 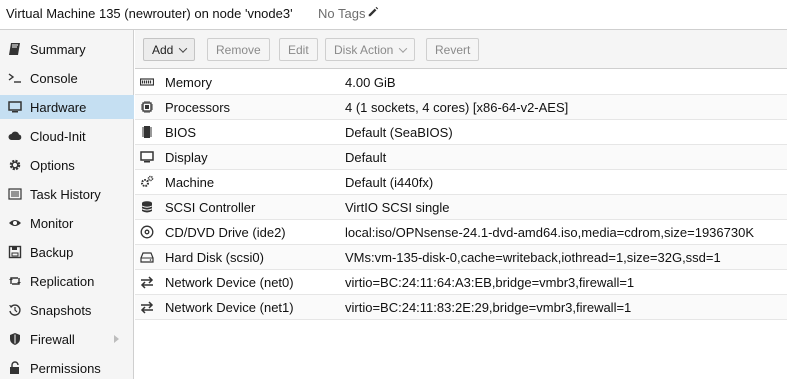 I want to click on sidebar-item-label: Backup, so click(x=52, y=252).